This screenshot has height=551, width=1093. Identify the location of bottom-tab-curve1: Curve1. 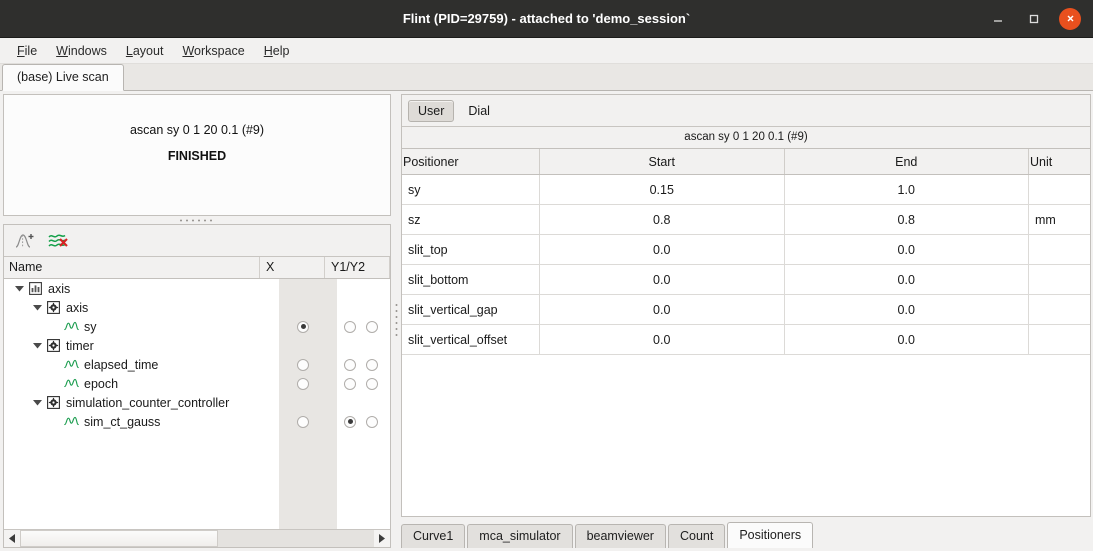
(433, 536).